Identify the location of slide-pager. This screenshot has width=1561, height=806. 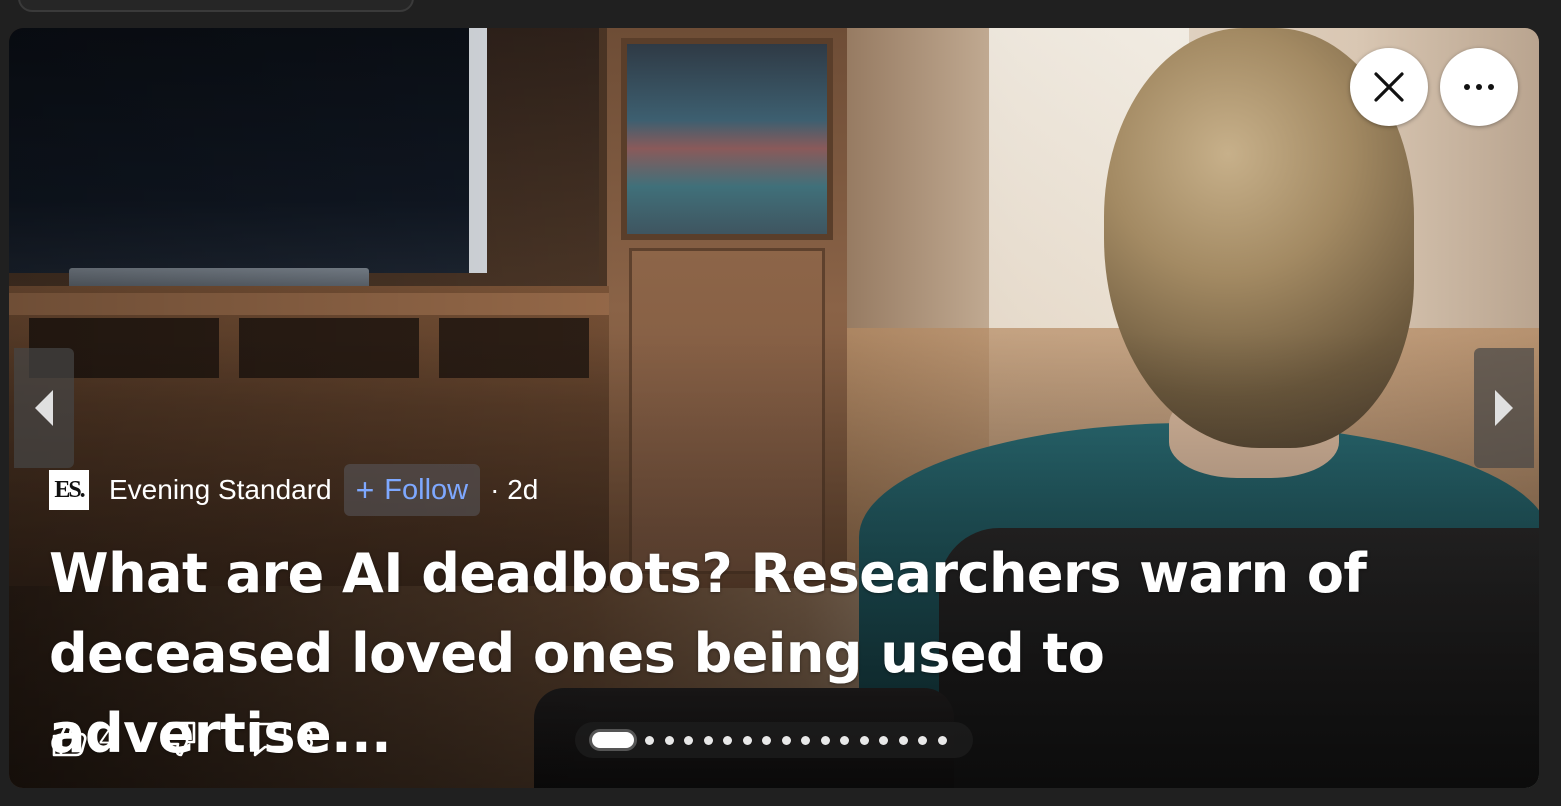
(774, 740).